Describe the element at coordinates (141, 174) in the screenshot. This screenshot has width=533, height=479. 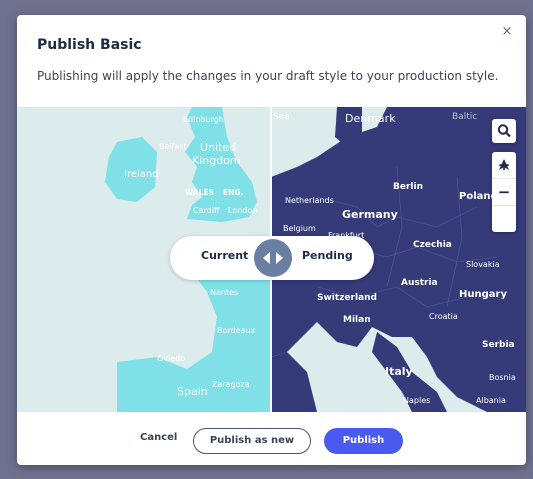
I see `map-label-ireland: Ireland` at that location.